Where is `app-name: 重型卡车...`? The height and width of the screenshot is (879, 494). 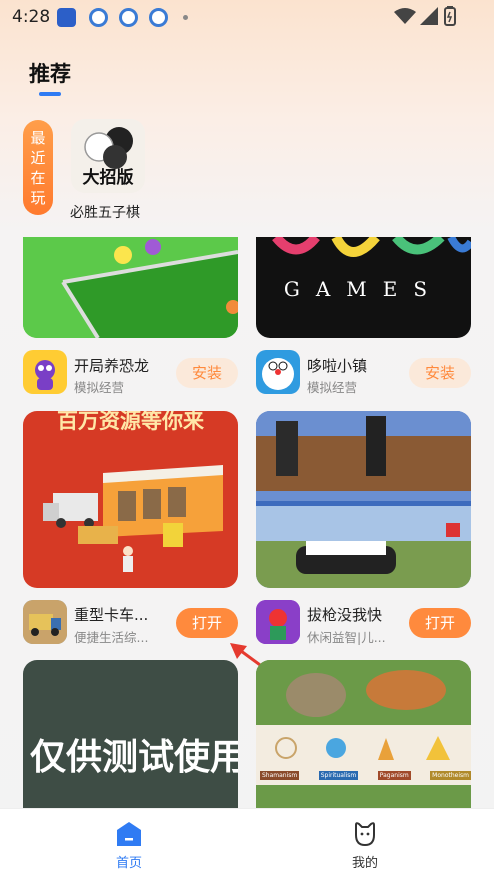 app-name: 重型卡车... is located at coordinates (111, 614).